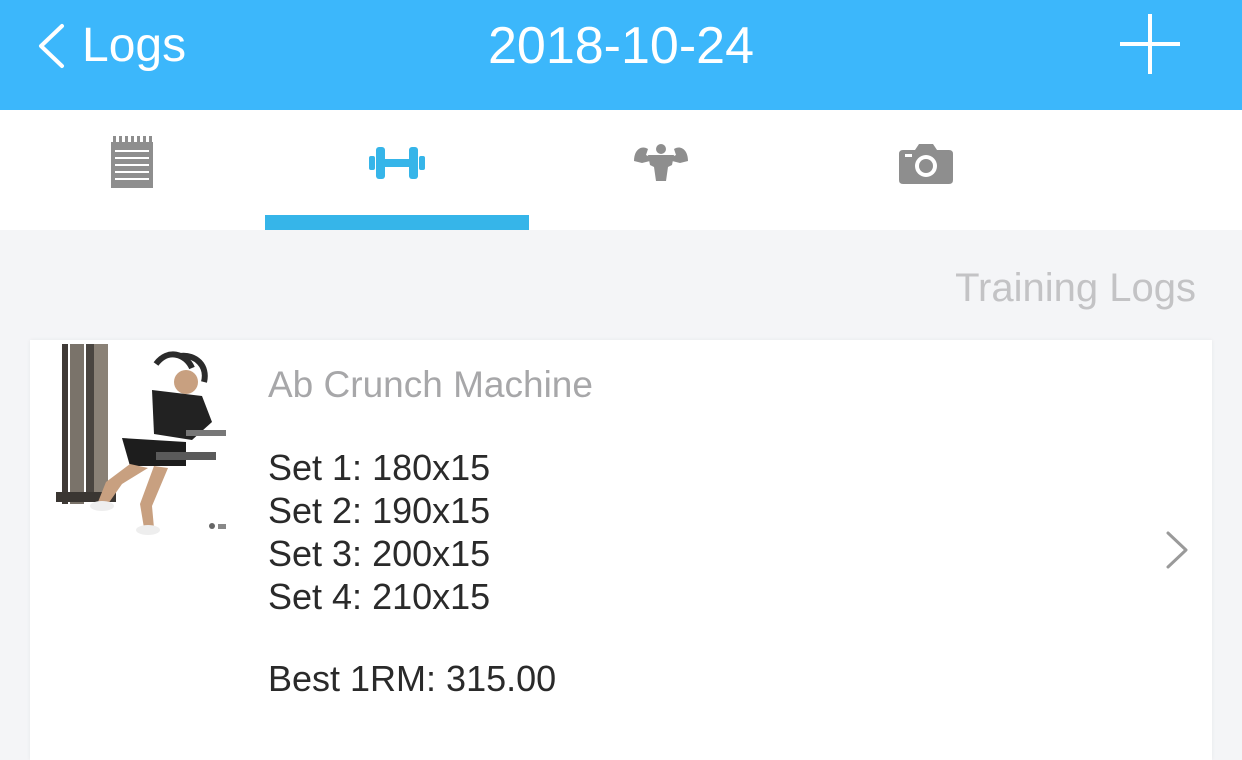  What do you see at coordinates (134, 45) in the screenshot?
I see `back-label: Logs` at bounding box center [134, 45].